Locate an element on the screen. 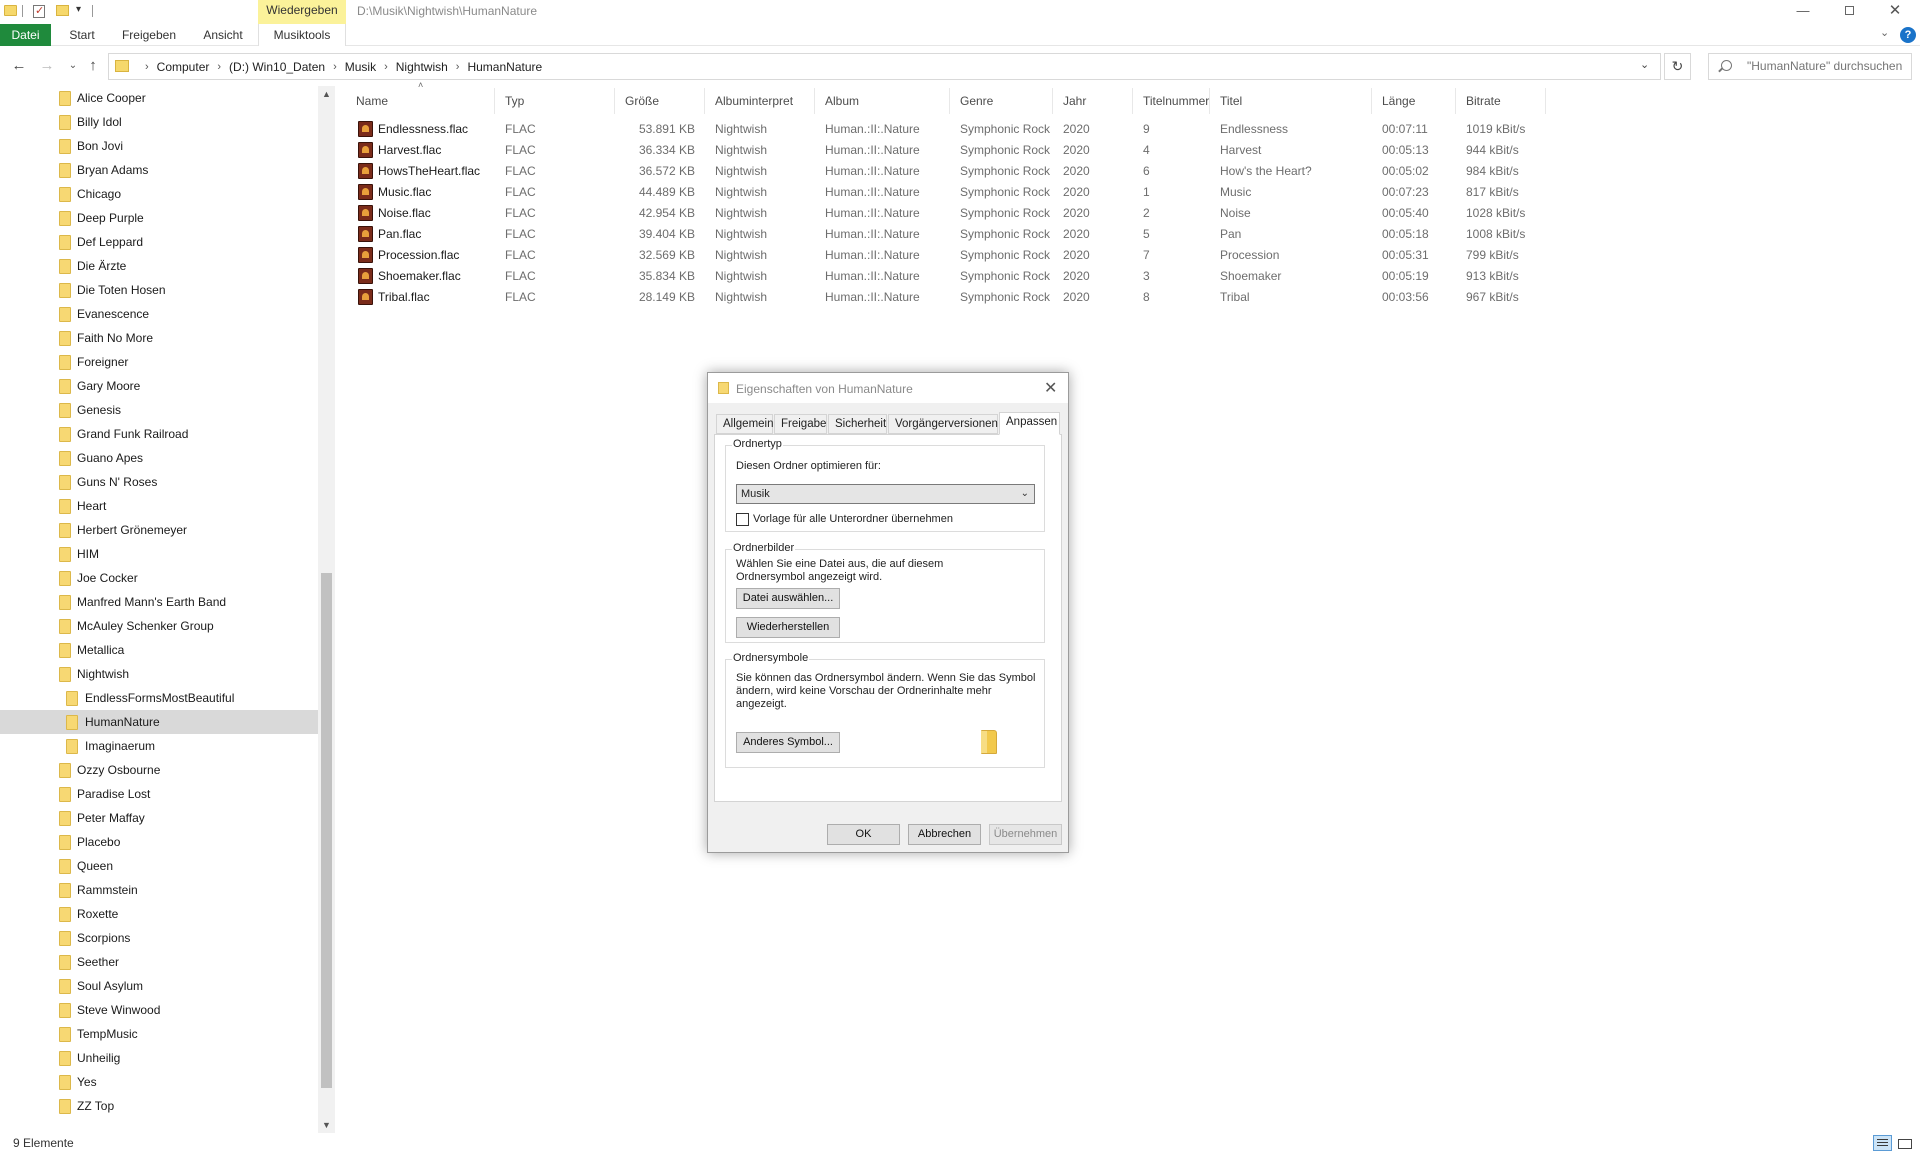  tree-item: HumanNature is located at coordinates (159, 722).